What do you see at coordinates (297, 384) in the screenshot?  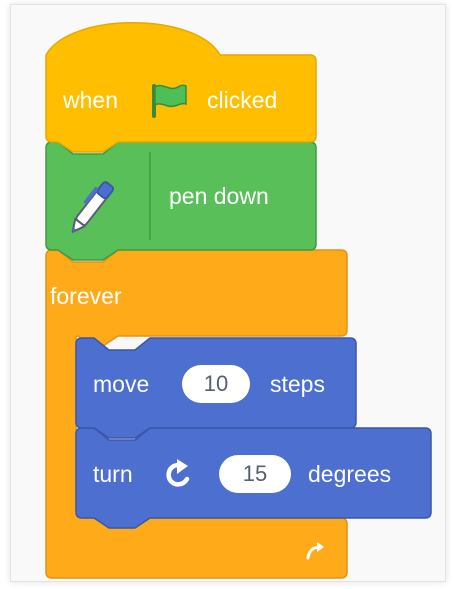 I see `steps-label: steps` at bounding box center [297, 384].